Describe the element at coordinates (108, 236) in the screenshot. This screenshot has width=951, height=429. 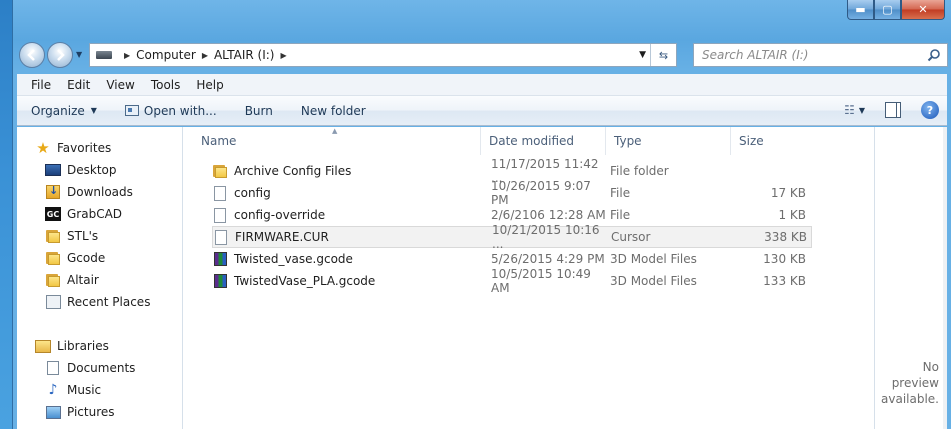
I see `nav-item-stls: STL's` at that location.